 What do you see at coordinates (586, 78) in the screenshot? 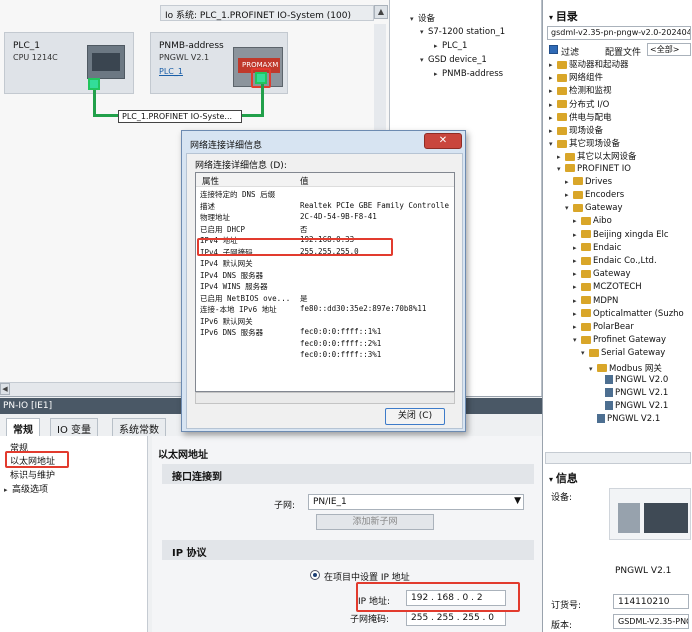
I see `catalog-item-label: 网络组件` at bounding box center [586, 78].